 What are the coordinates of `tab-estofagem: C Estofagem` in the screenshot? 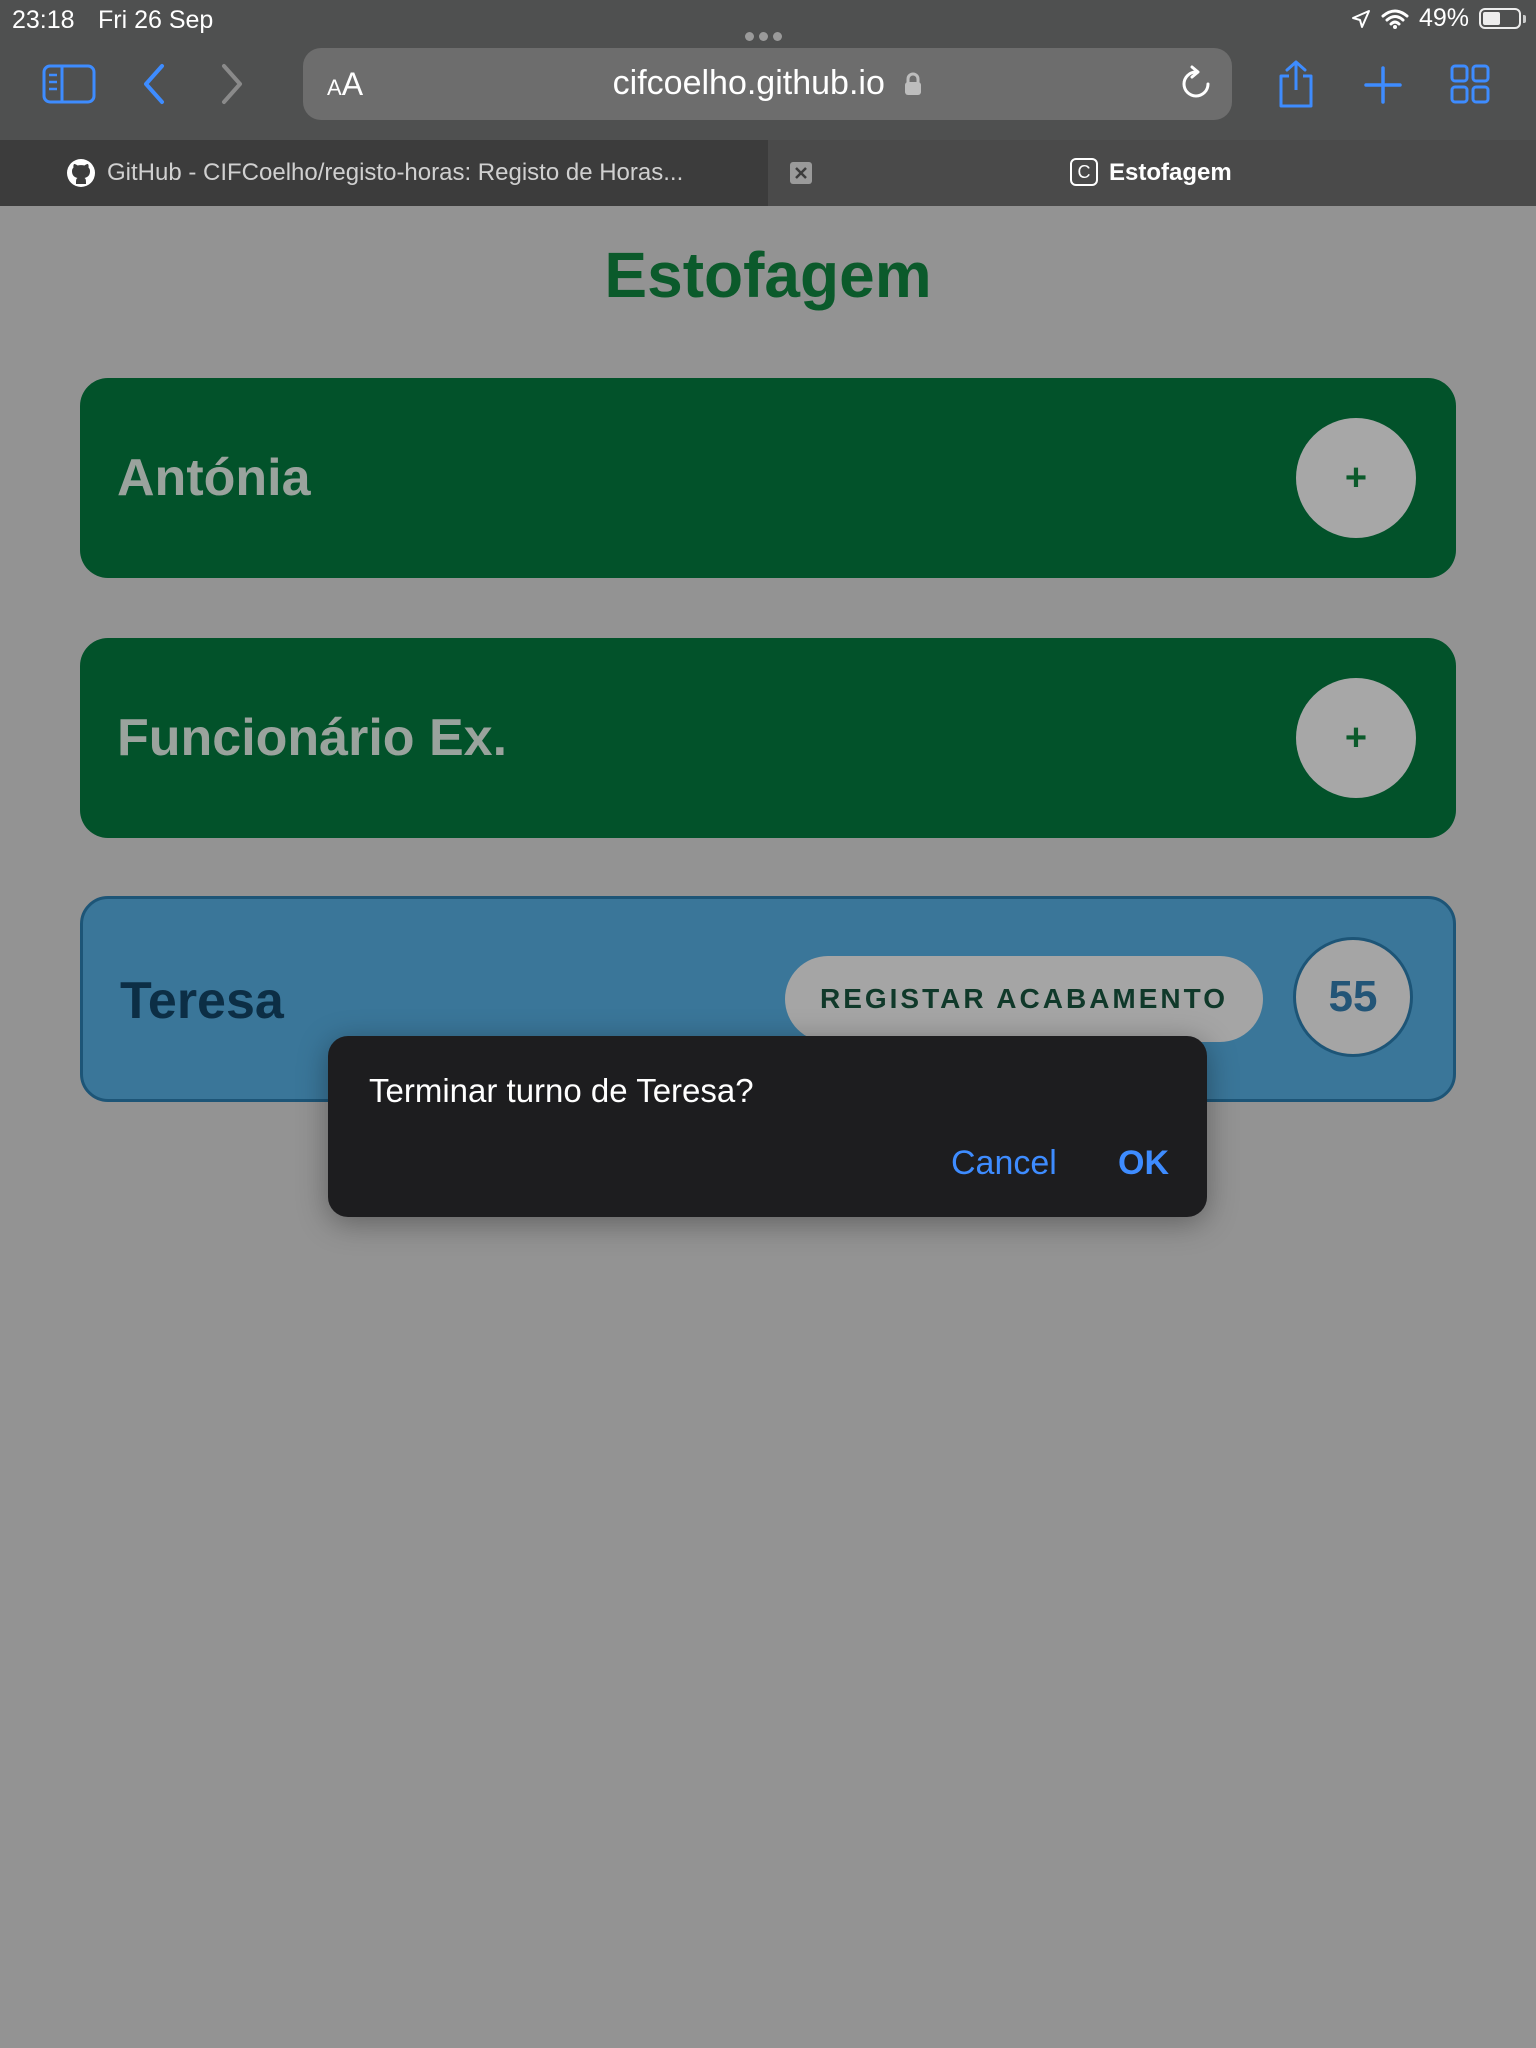 It's located at (1152, 173).